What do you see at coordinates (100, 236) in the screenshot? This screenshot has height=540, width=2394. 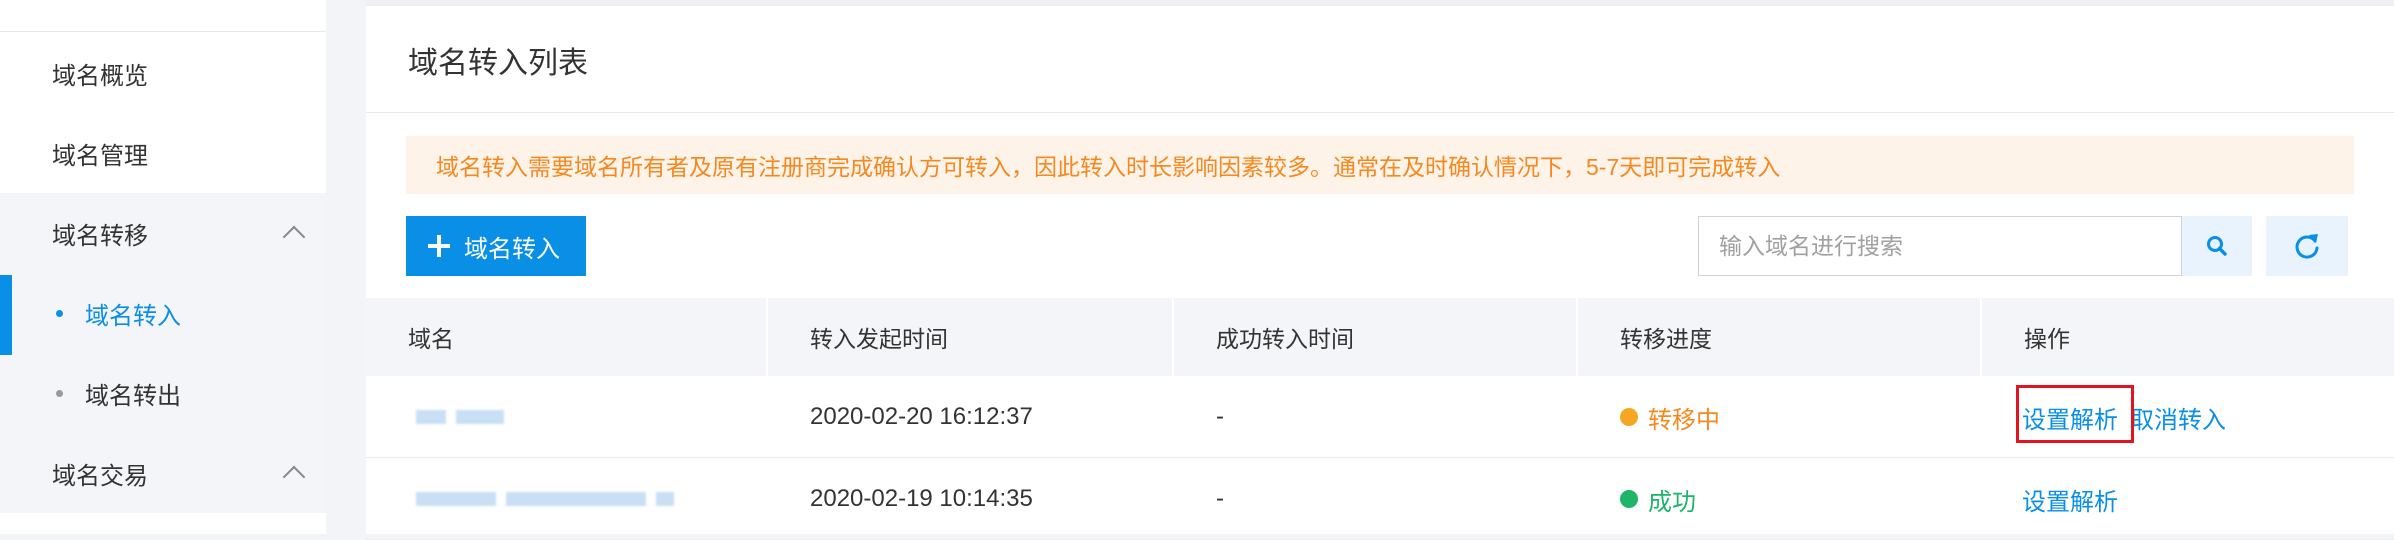 I see `sidebar-item-label: 域名转移` at bounding box center [100, 236].